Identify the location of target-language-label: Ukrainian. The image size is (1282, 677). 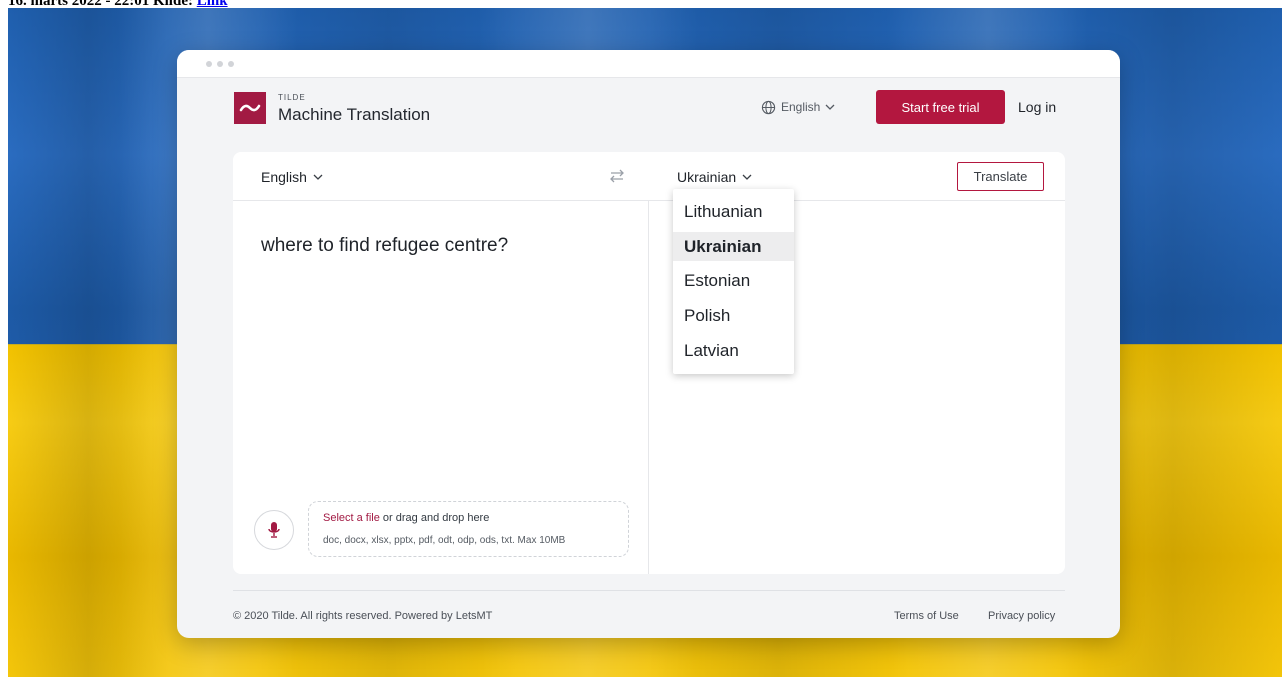
(707, 177).